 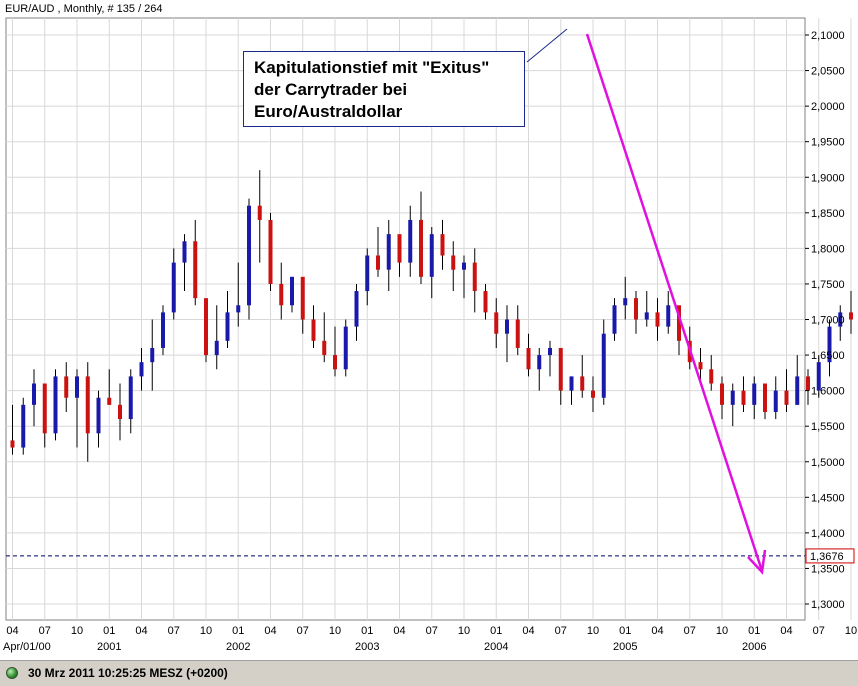 What do you see at coordinates (328, 111) in the screenshot?
I see `annotation-line-3: Euro/Australdollar` at bounding box center [328, 111].